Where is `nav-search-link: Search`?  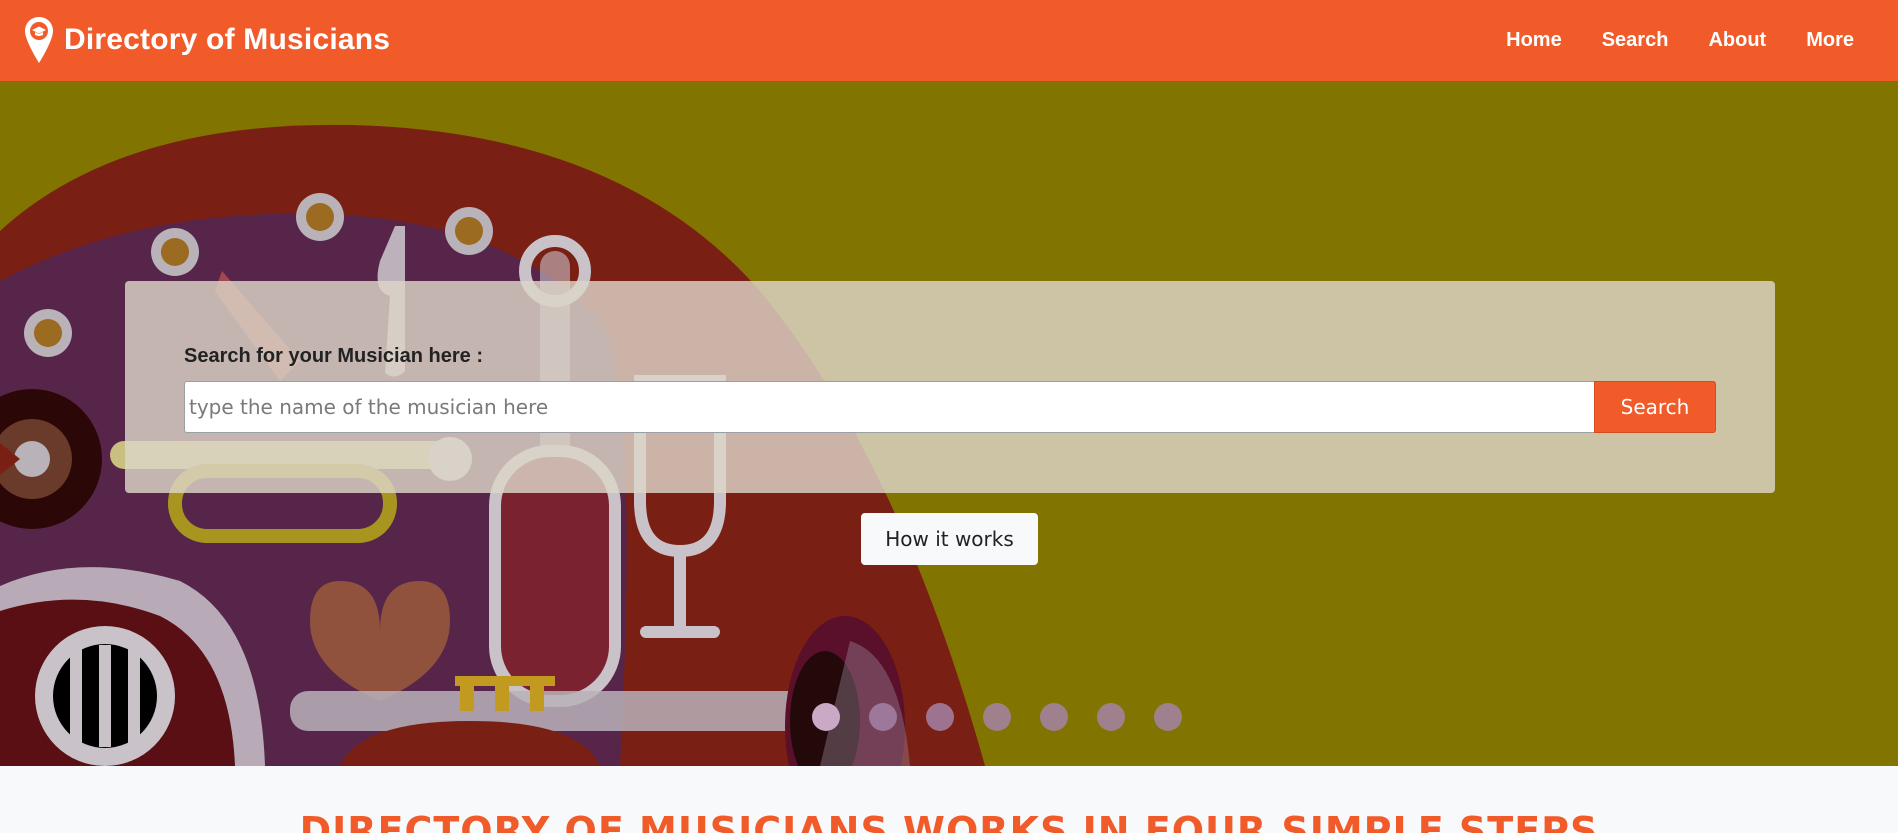
nav-search-link: Search is located at coordinates (1635, 40).